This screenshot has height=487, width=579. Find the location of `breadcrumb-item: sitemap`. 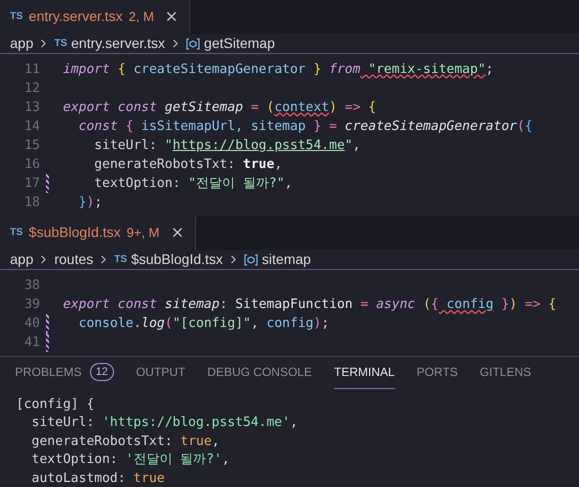

breadcrumb-item: sitemap is located at coordinates (286, 259).